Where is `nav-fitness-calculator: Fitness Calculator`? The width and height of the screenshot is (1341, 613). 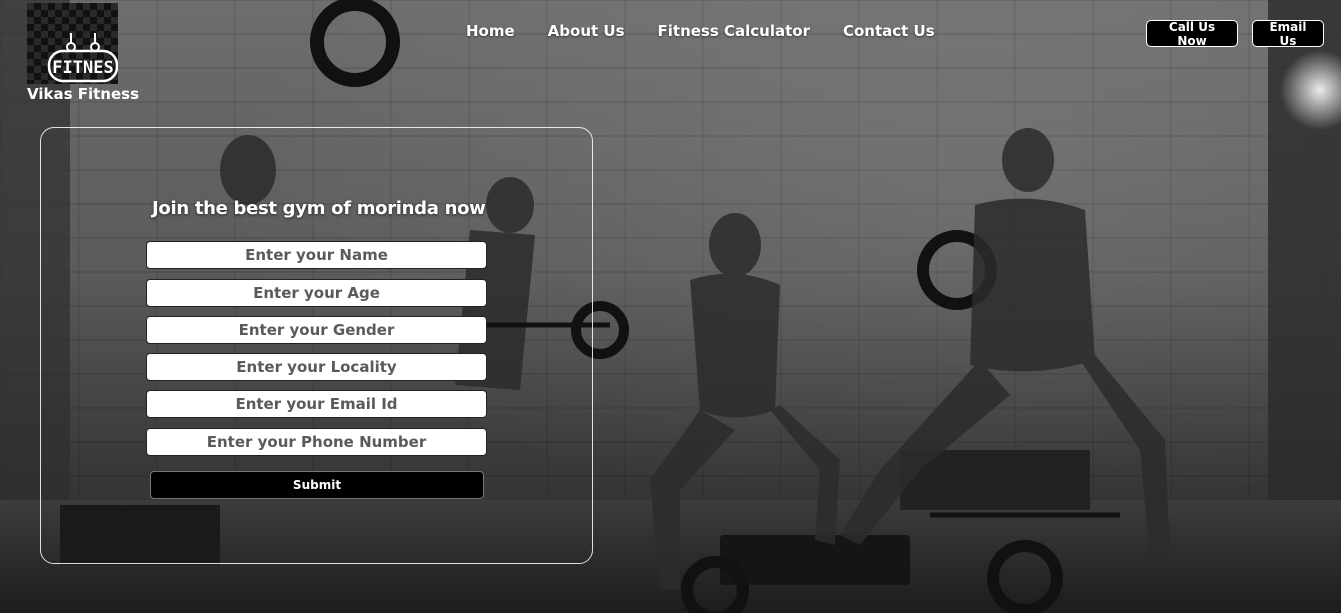
nav-fitness-calculator: Fitness Calculator is located at coordinates (734, 31).